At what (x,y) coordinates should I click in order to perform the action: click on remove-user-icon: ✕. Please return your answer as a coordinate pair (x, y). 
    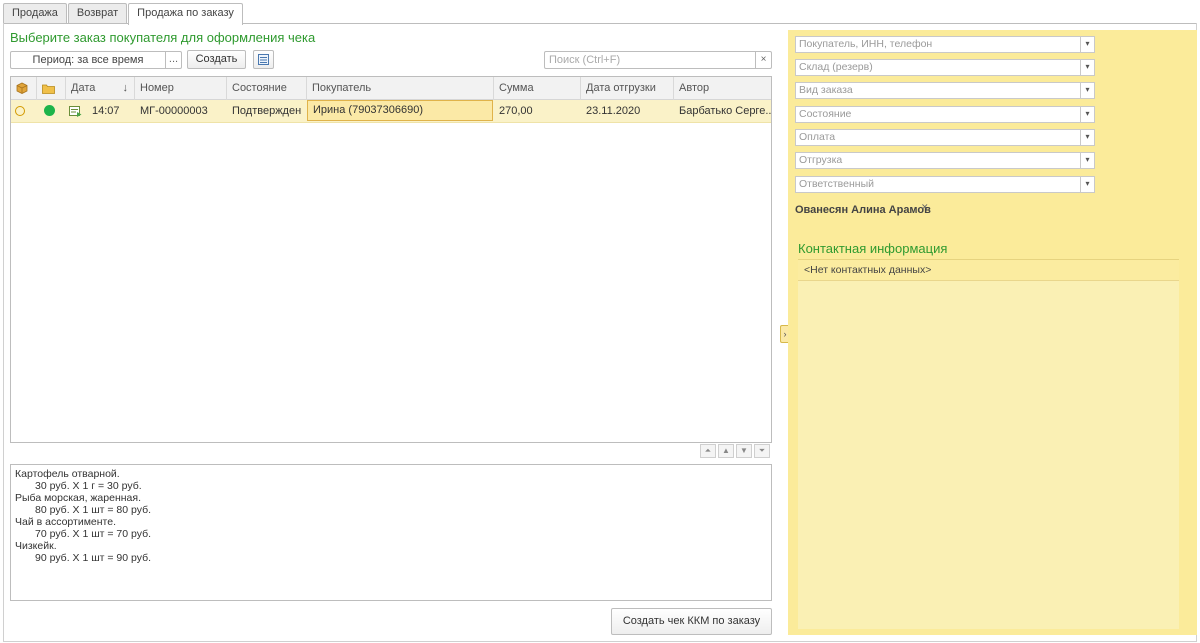
    Looking at the image, I should click on (925, 207).